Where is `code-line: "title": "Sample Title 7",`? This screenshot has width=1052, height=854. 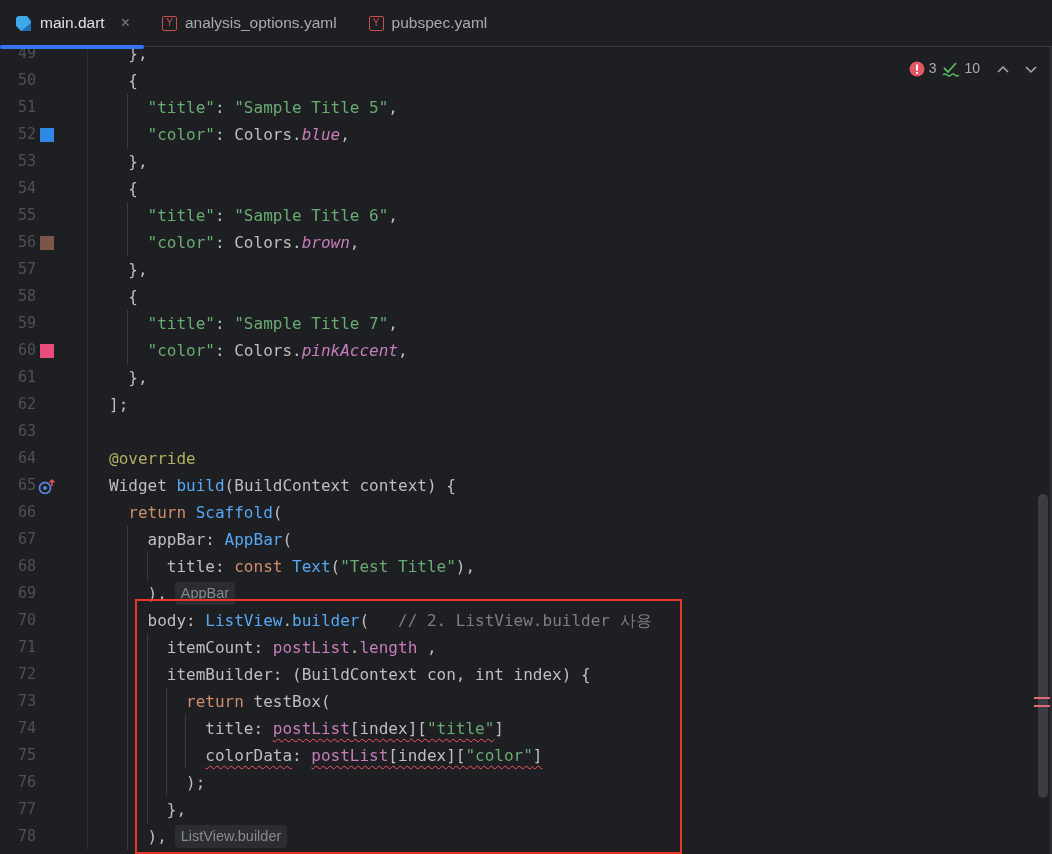 code-line: "title": "Sample Title 7", is located at coordinates (253, 323).